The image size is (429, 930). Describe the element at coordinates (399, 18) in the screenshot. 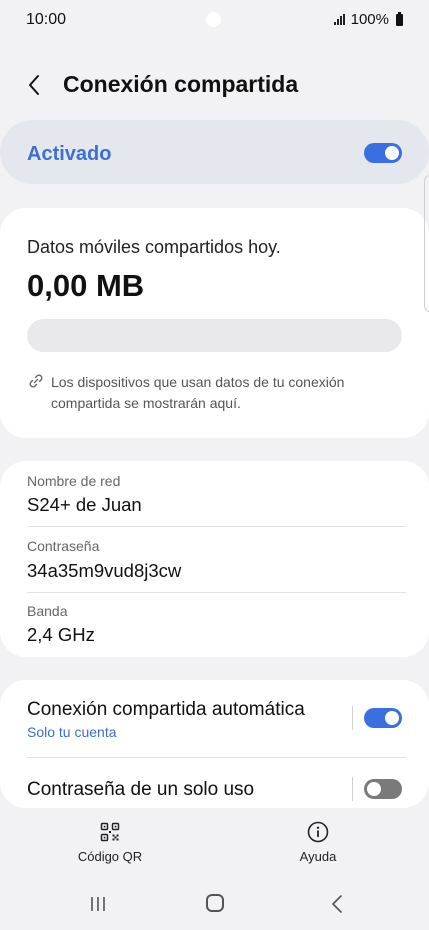

I see `battery-icon` at that location.